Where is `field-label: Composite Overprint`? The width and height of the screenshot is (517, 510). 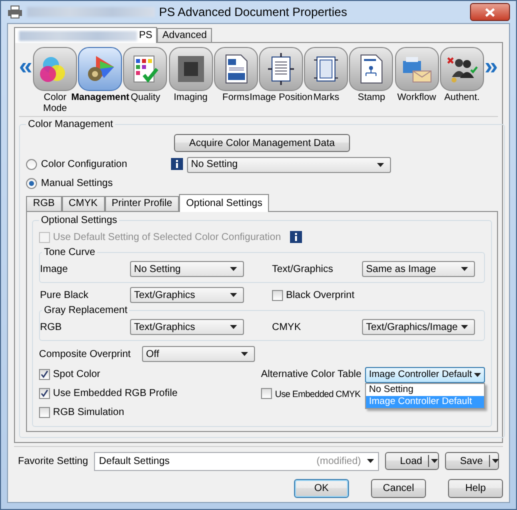 field-label: Composite Overprint is located at coordinates (85, 354).